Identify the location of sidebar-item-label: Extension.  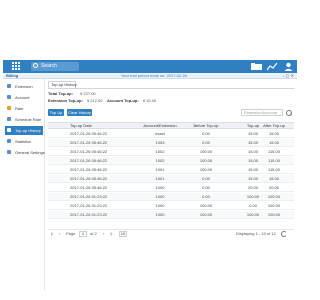
(24, 86).